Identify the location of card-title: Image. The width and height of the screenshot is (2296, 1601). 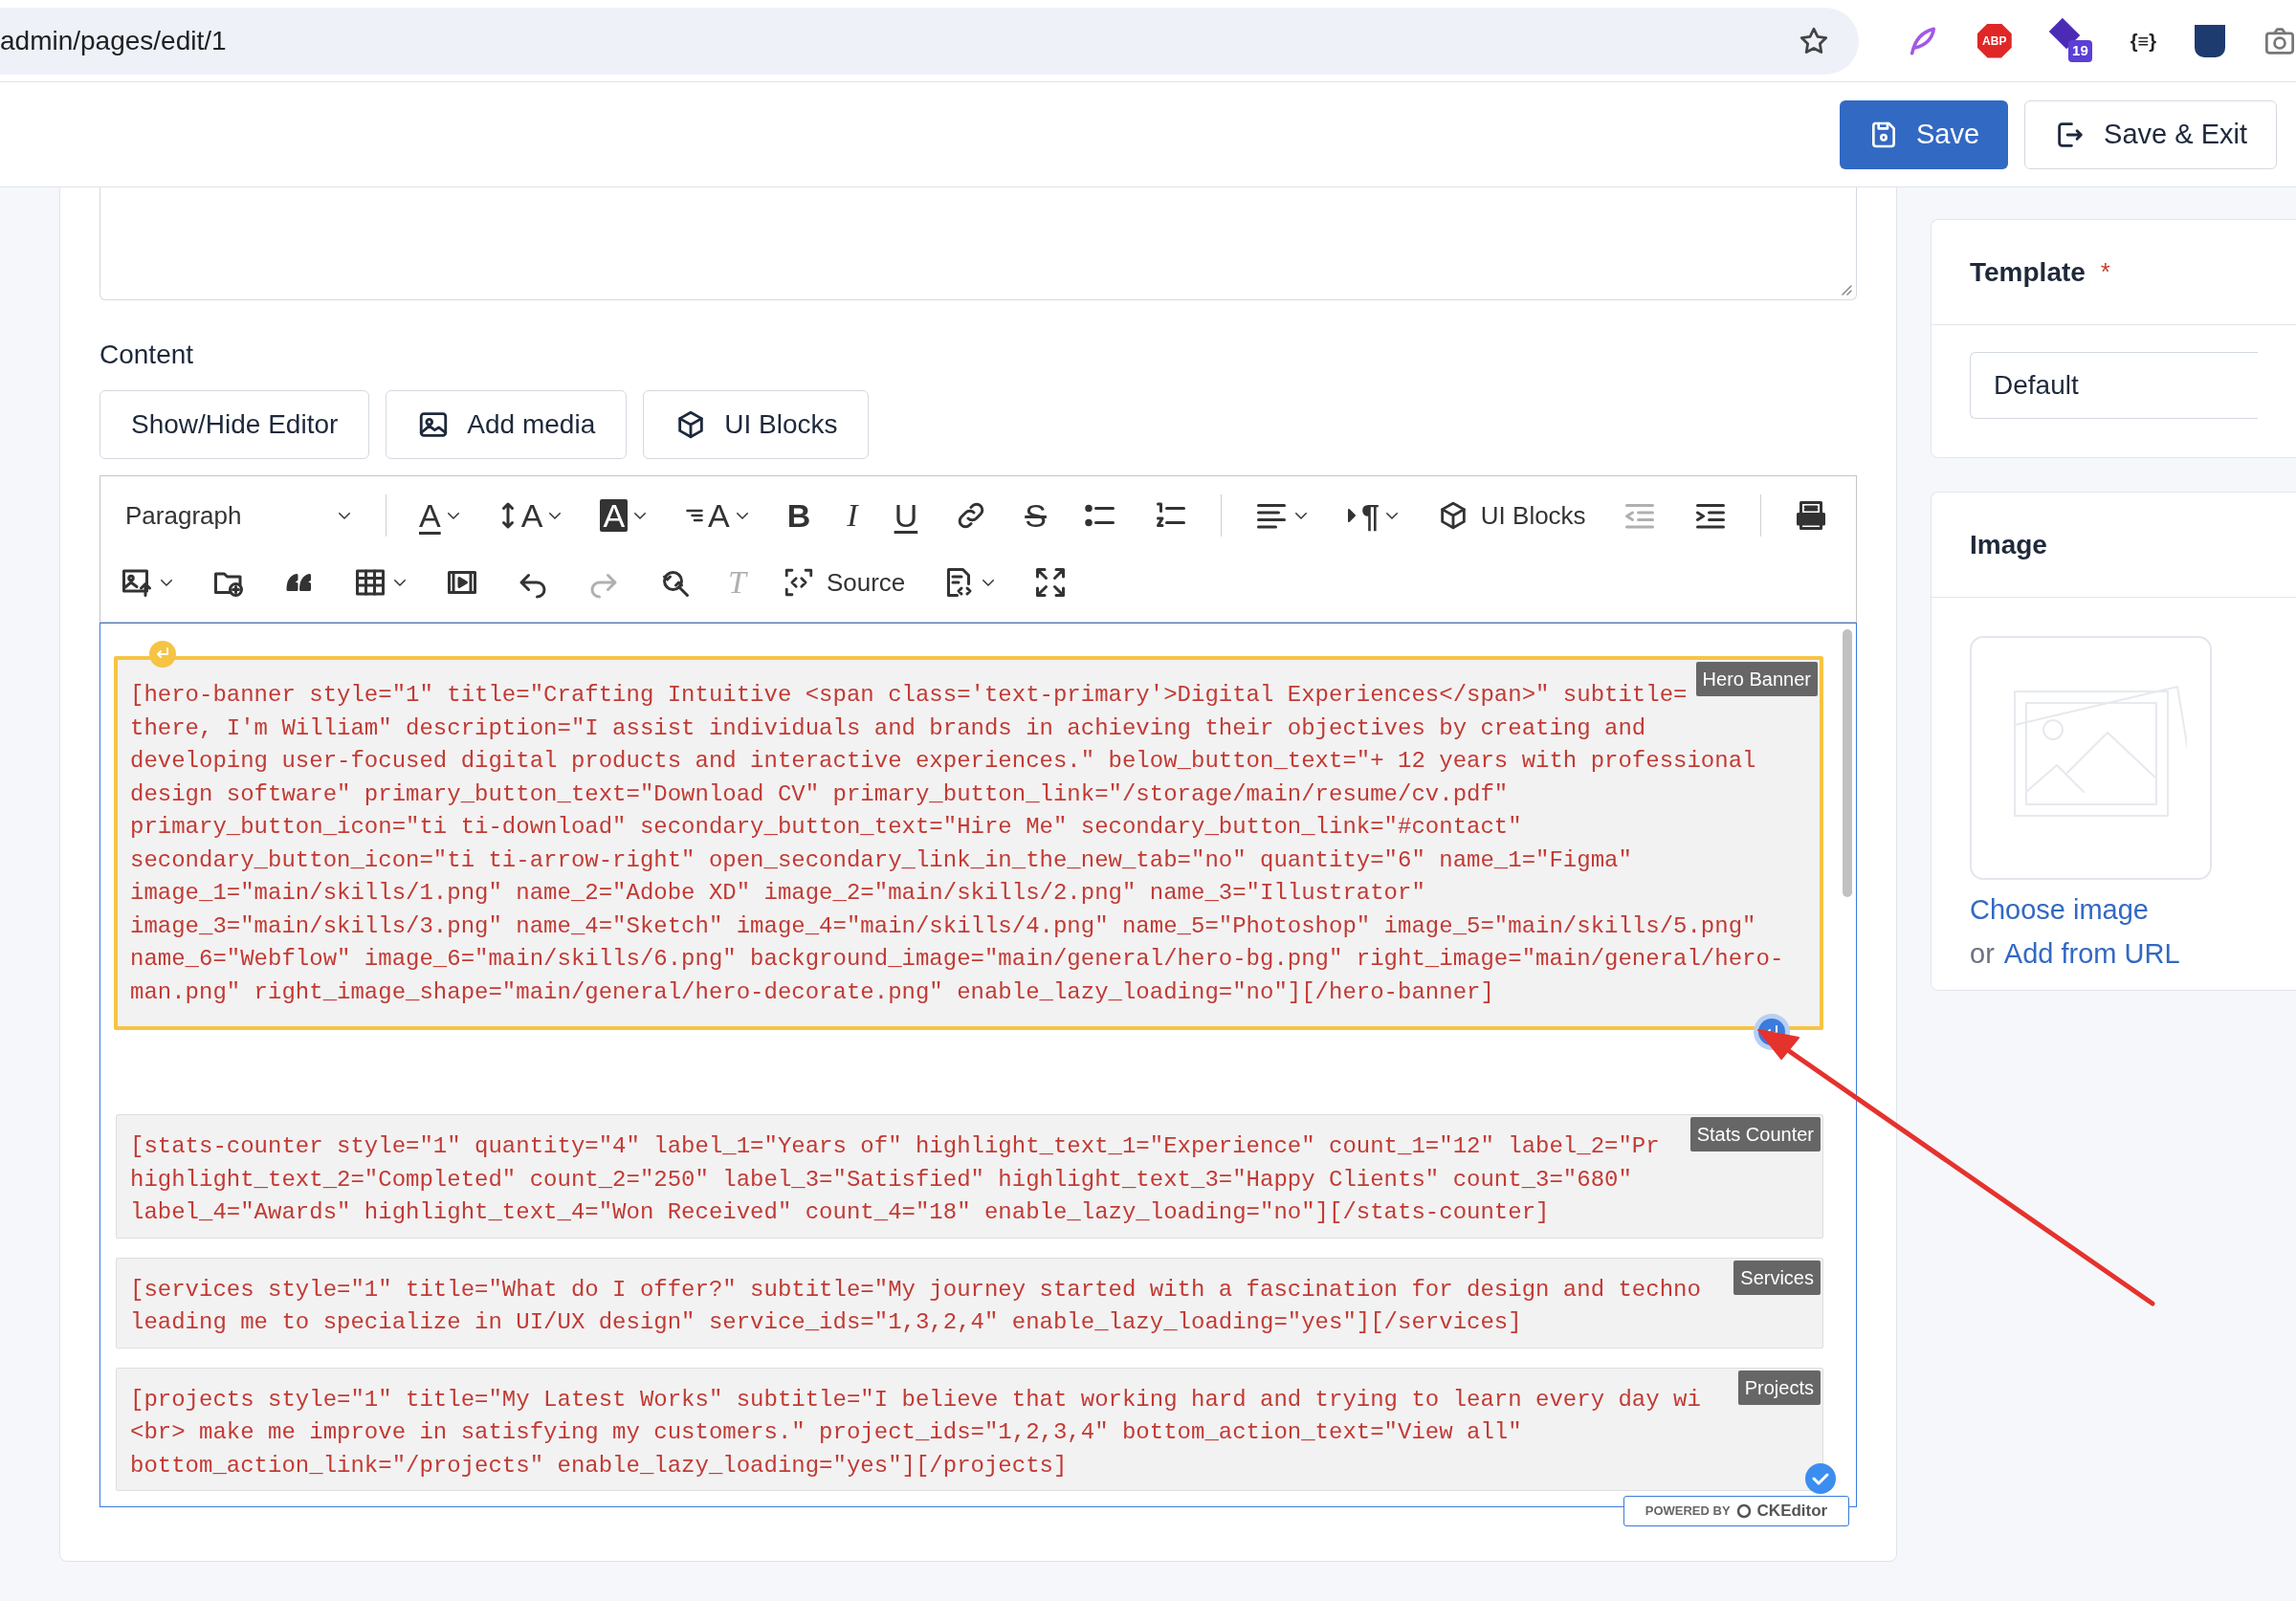
(2008, 545).